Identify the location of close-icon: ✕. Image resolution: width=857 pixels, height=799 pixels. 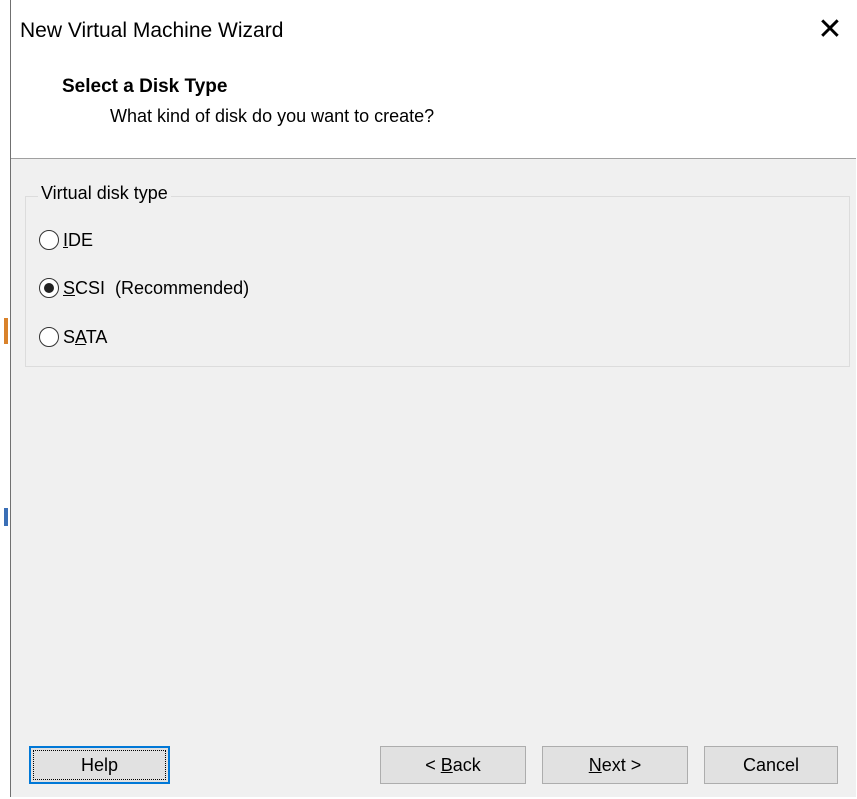
(830, 29).